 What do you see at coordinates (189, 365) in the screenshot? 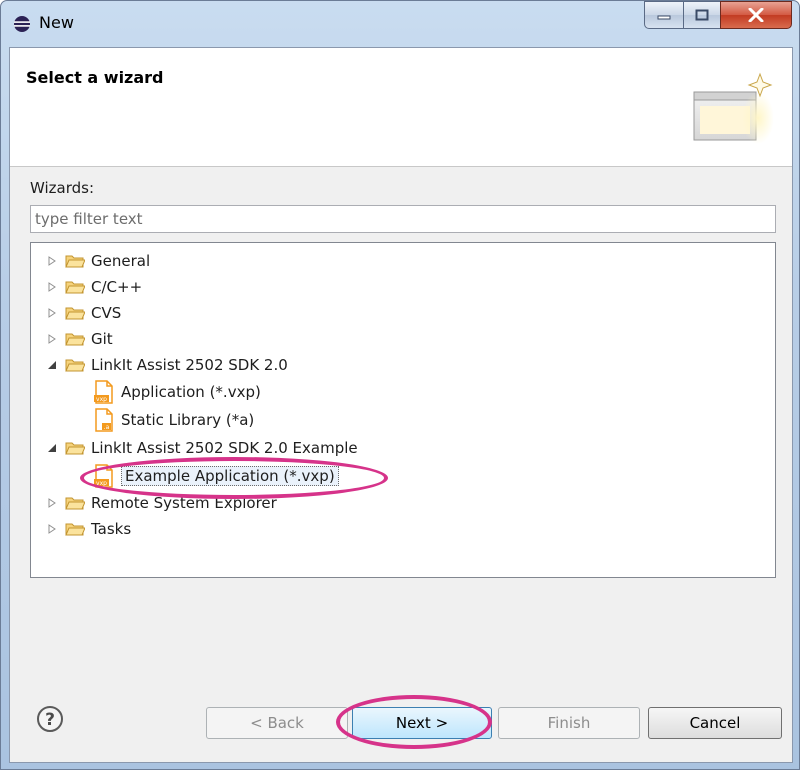
I see `tree-item-label: LinkIt Assist 2502 SDK 2.0` at bounding box center [189, 365].